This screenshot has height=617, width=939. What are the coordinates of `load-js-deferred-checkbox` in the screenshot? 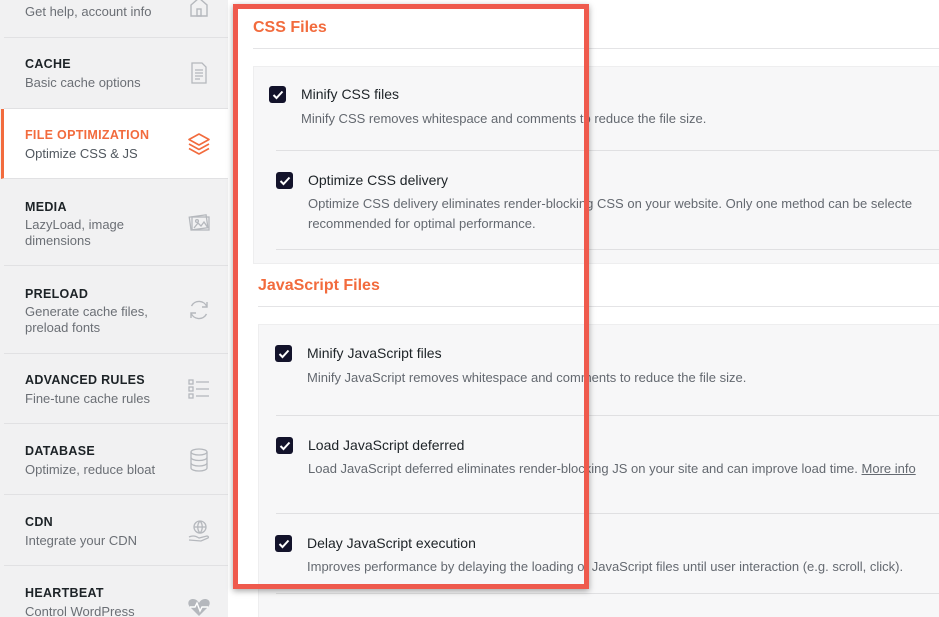 It's located at (284, 445).